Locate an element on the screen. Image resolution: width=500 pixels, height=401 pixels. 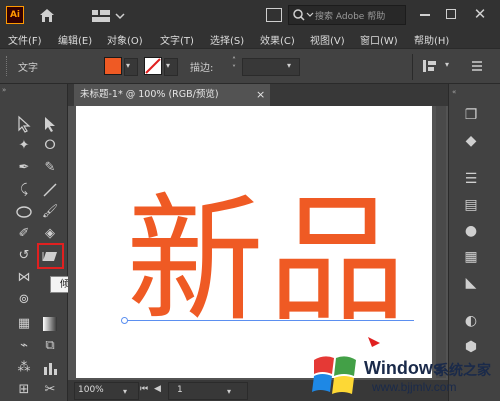
document-tab: 未标题-1* @ 100% (RGB/预览) × is located at coordinates (172, 95).